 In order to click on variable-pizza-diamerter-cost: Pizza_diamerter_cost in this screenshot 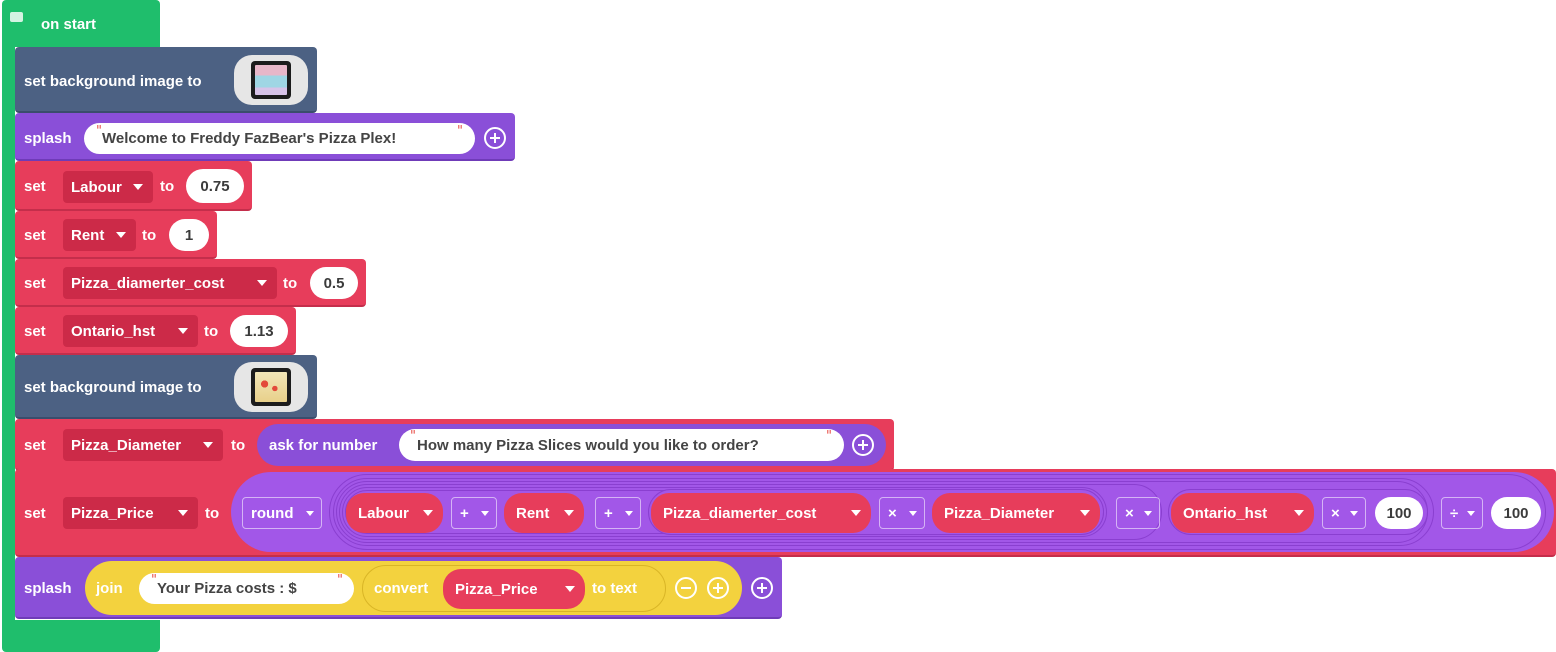, I will do `click(761, 513)`.